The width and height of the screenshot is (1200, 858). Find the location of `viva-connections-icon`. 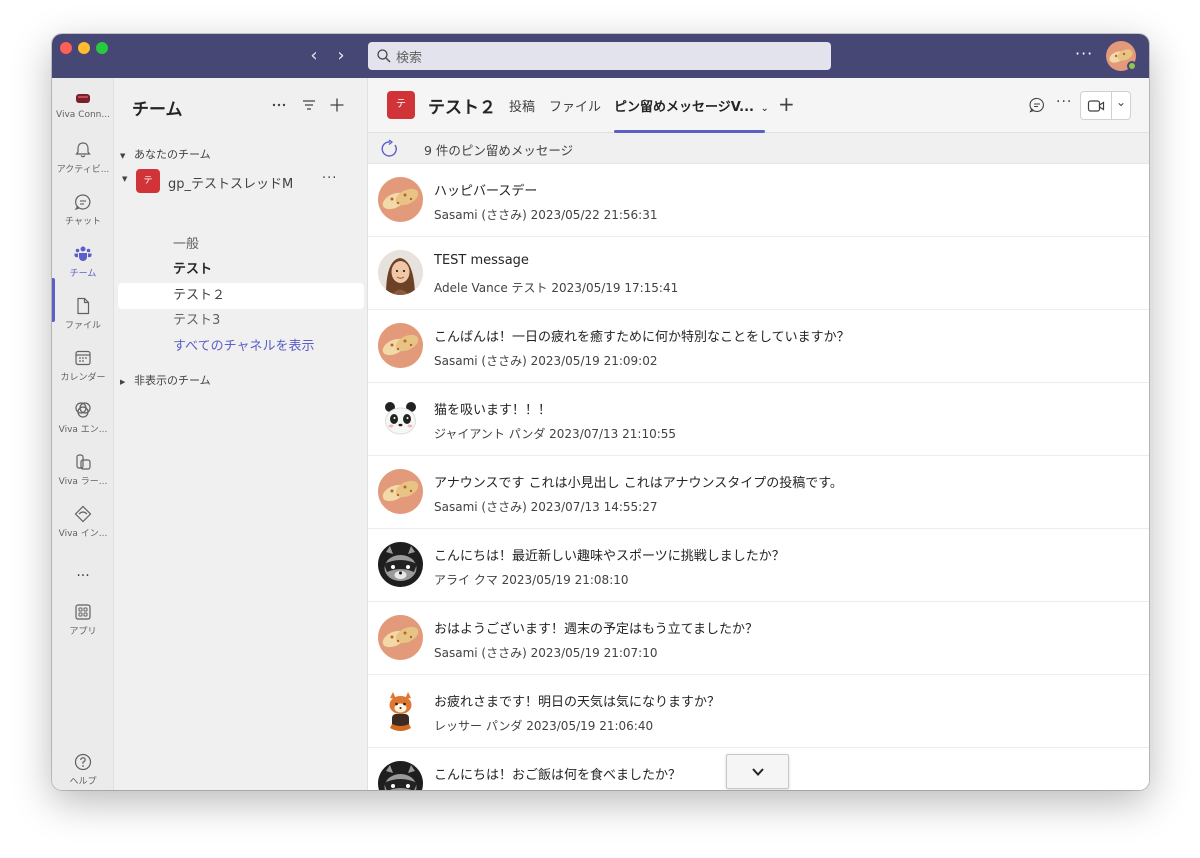

viva-connections-icon is located at coordinates (83, 98).